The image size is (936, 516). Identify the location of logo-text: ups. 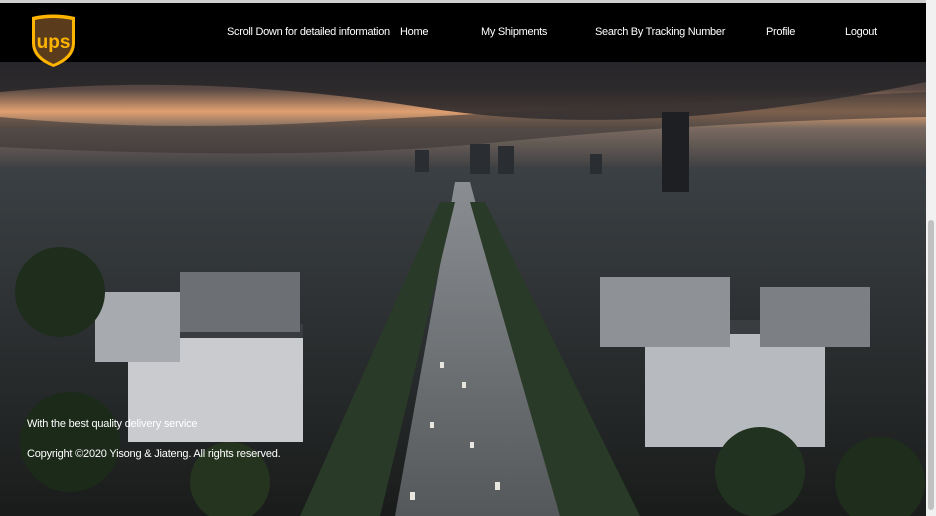
(54, 42).